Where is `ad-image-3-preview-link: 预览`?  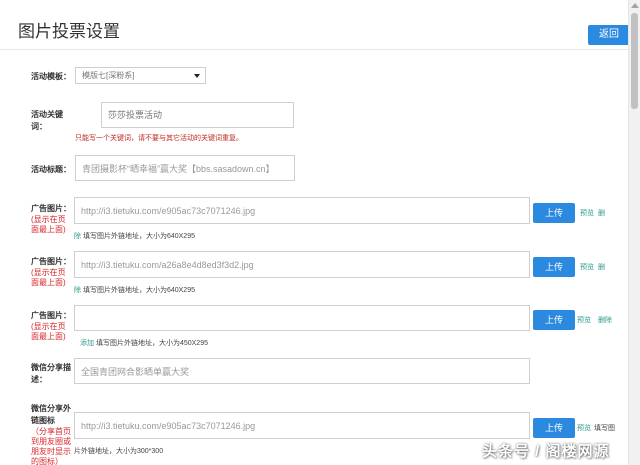 ad-image-3-preview-link: 预览 is located at coordinates (584, 320).